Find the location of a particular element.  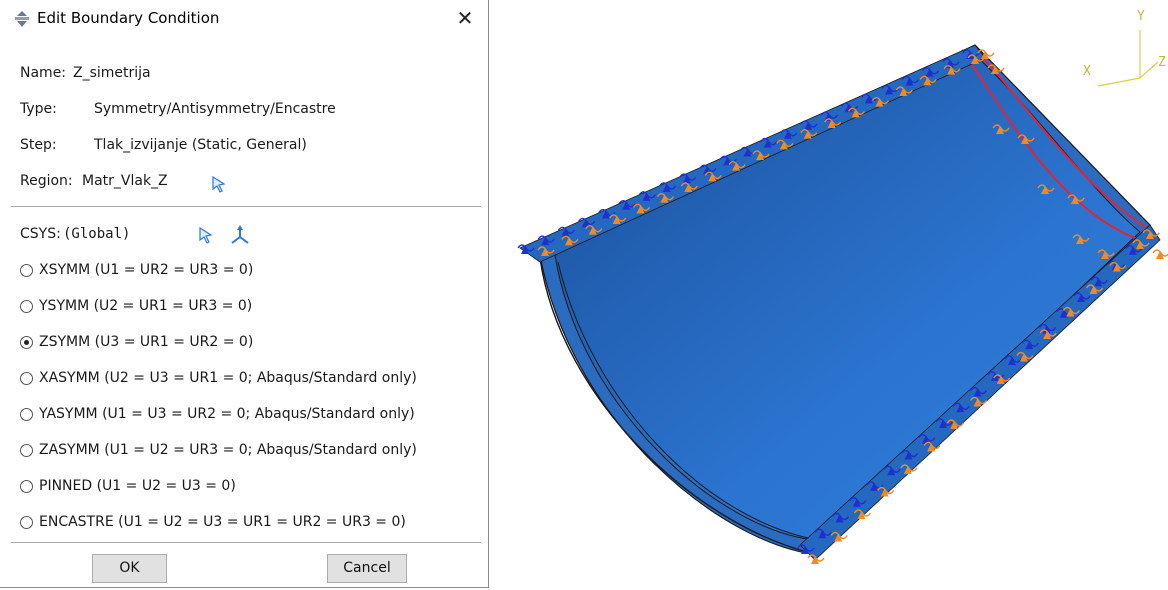

divider-highlight is located at coordinates (246, 207).